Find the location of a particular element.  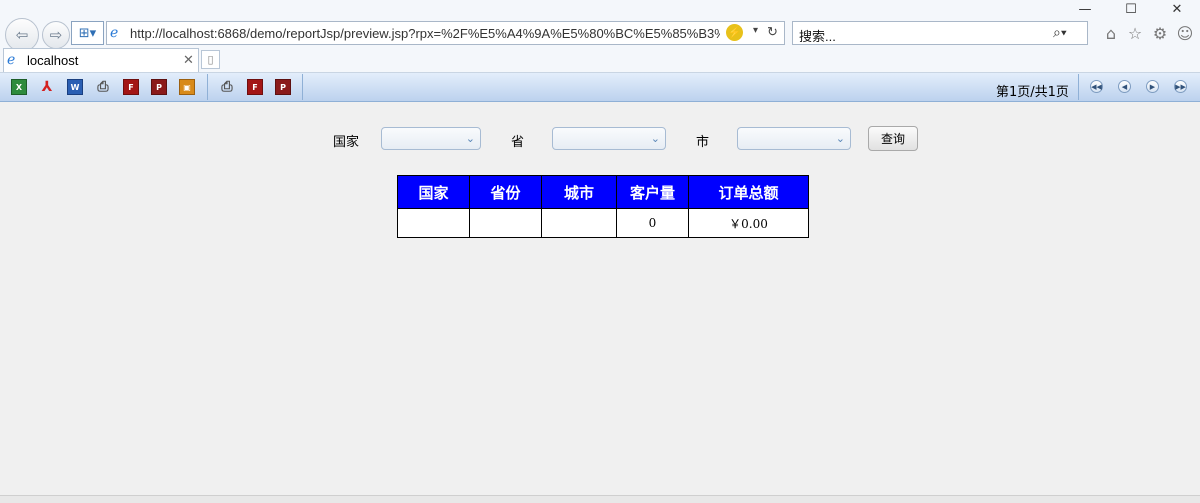

feedback-smiley-icon: ☺ is located at coordinates (1185, 33).